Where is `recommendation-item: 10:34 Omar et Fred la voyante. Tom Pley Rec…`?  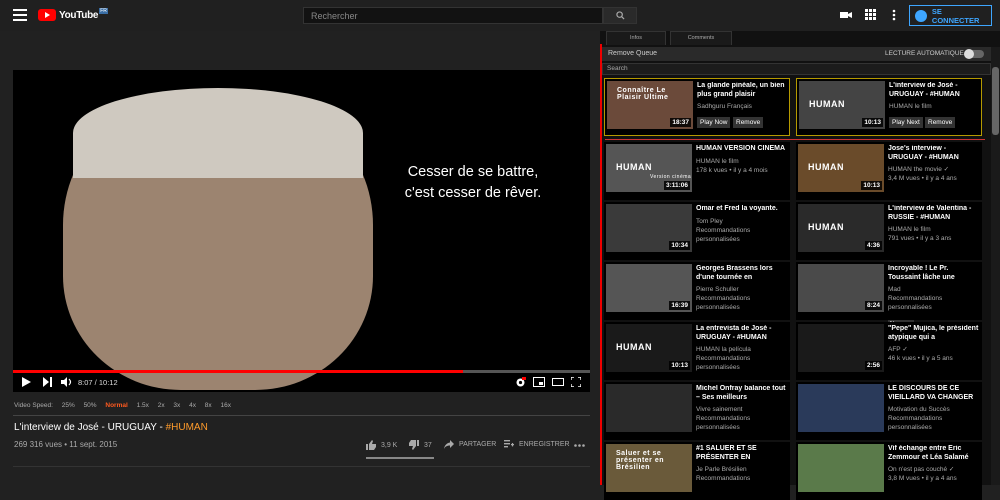
recommendation-item: 10:34 Omar et Fred la voyante. Tom Pley Rec… is located at coordinates (697, 231).